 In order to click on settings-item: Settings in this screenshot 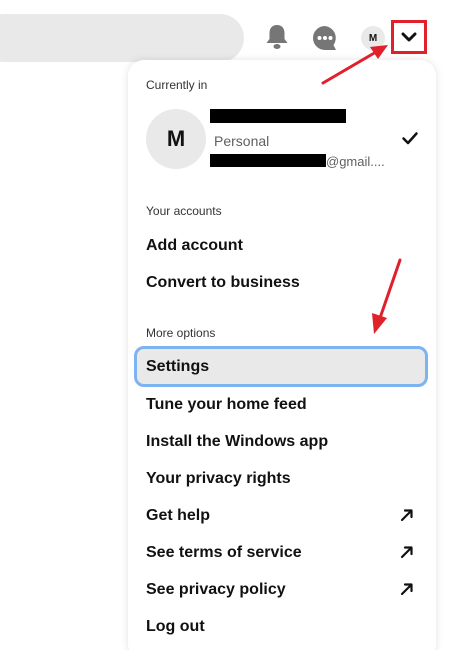, I will do `click(281, 366)`.